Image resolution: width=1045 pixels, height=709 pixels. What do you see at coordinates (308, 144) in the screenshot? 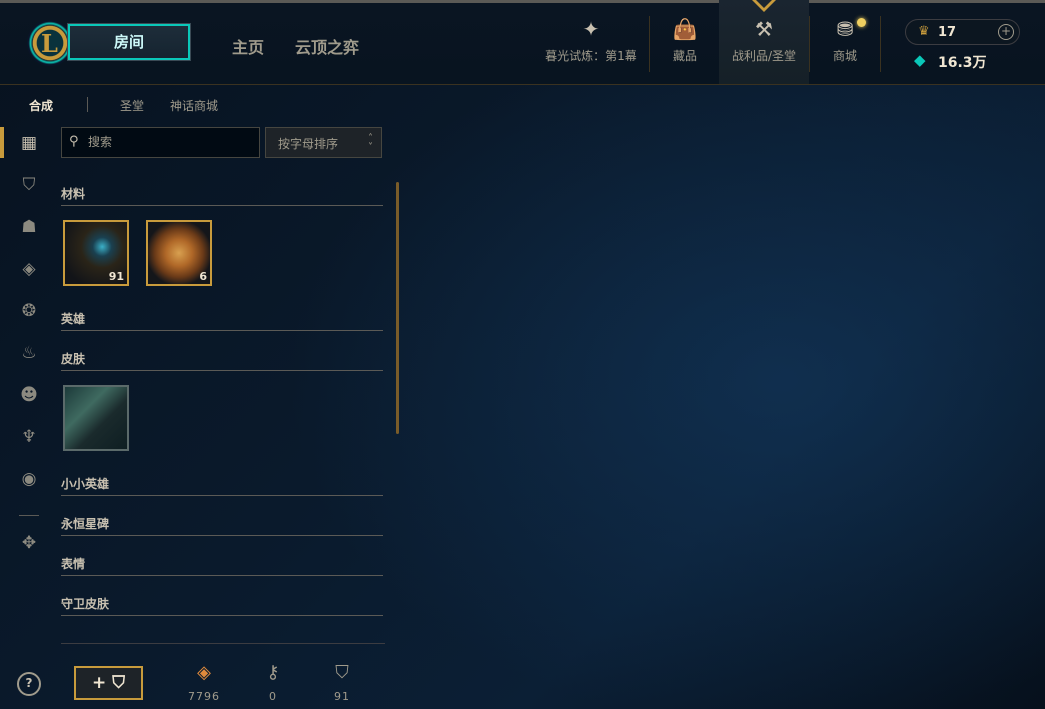
I see `sort-selected: 按字母排序` at bounding box center [308, 144].